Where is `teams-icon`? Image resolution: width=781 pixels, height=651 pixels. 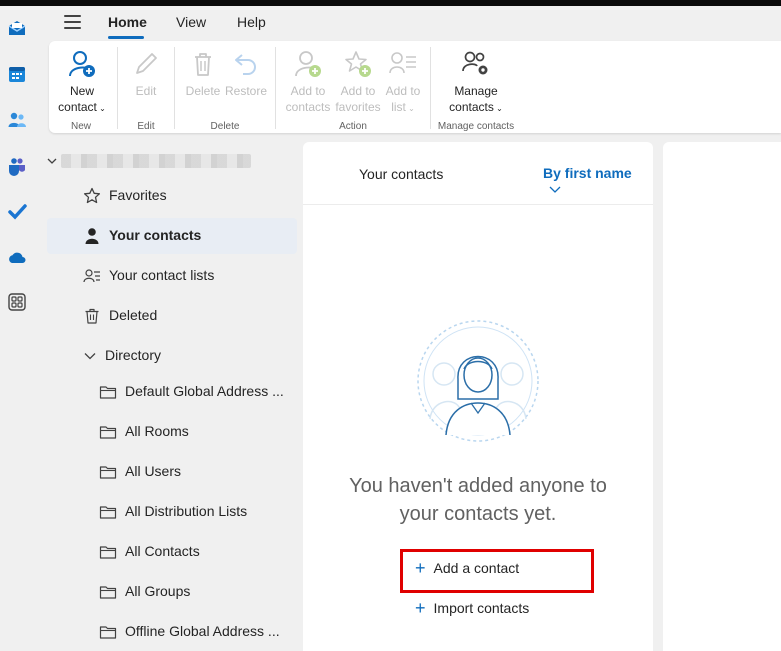
teams-icon is located at coordinates (17, 166).